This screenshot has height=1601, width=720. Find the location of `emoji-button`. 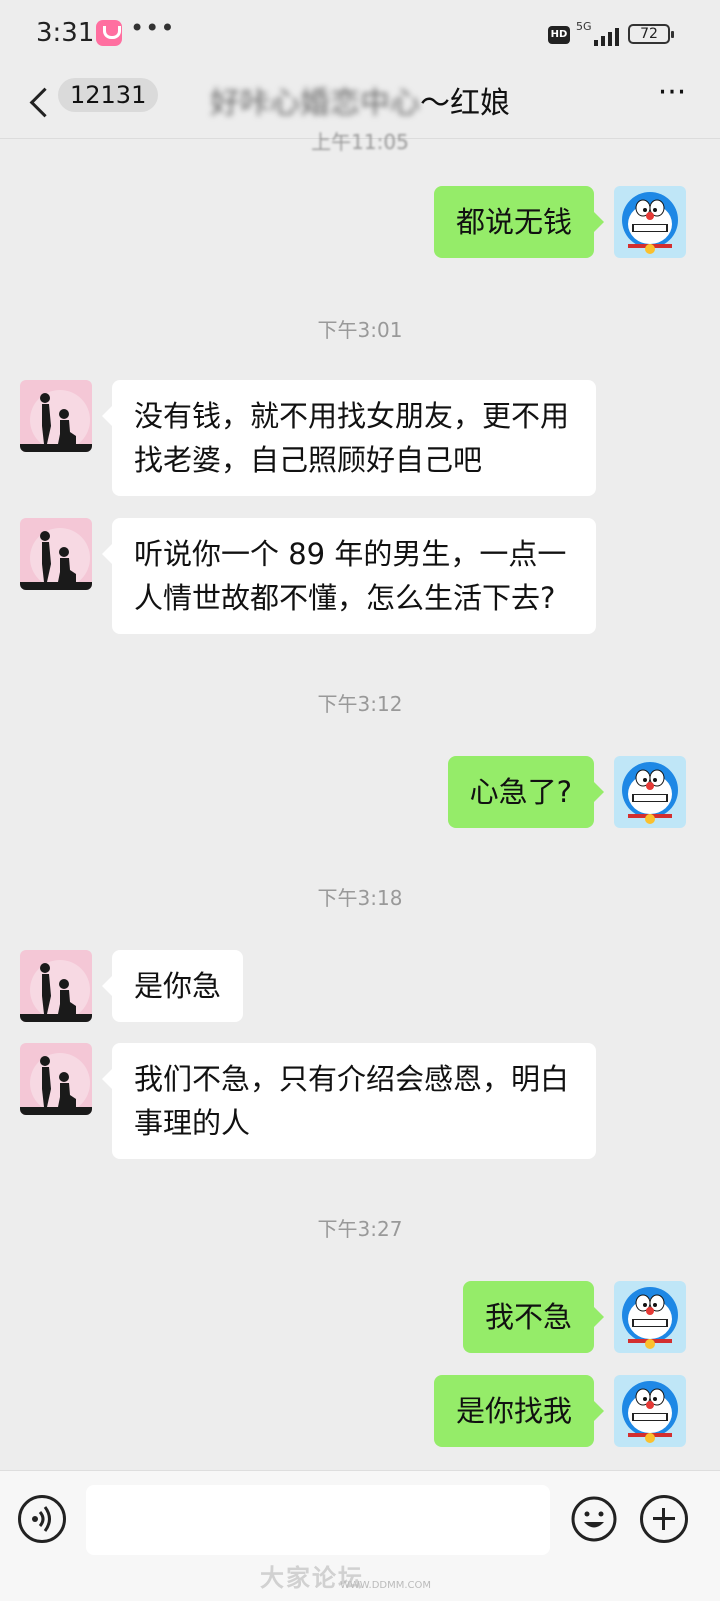

emoji-button is located at coordinates (594, 1519).